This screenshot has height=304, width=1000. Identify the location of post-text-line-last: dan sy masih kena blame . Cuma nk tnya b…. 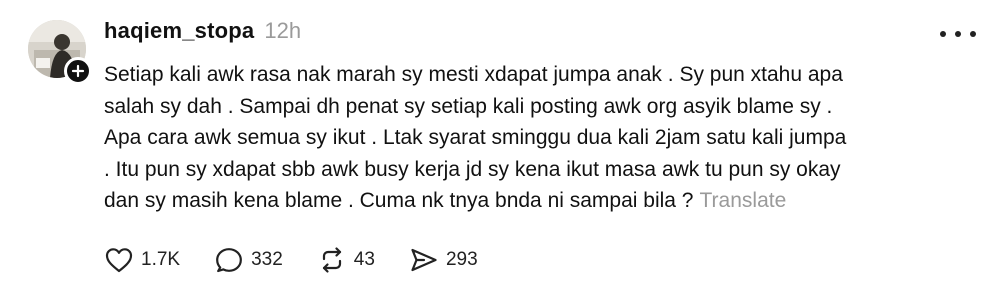
(544, 201).